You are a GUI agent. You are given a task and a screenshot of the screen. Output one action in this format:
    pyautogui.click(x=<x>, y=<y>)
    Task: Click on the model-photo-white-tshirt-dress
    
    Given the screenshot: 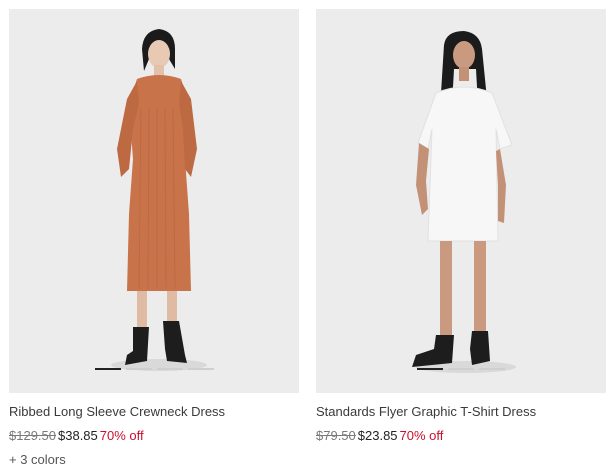 What is the action you would take?
    pyautogui.click(x=464, y=202)
    